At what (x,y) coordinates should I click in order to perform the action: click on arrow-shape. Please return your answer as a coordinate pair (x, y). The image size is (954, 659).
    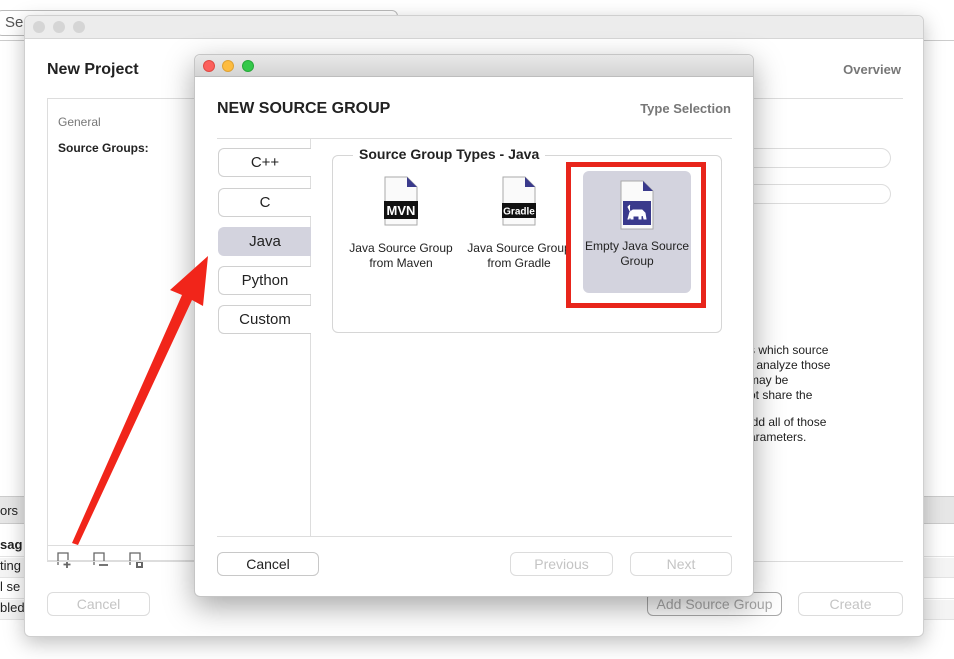
    Looking at the image, I should click on (140, 400).